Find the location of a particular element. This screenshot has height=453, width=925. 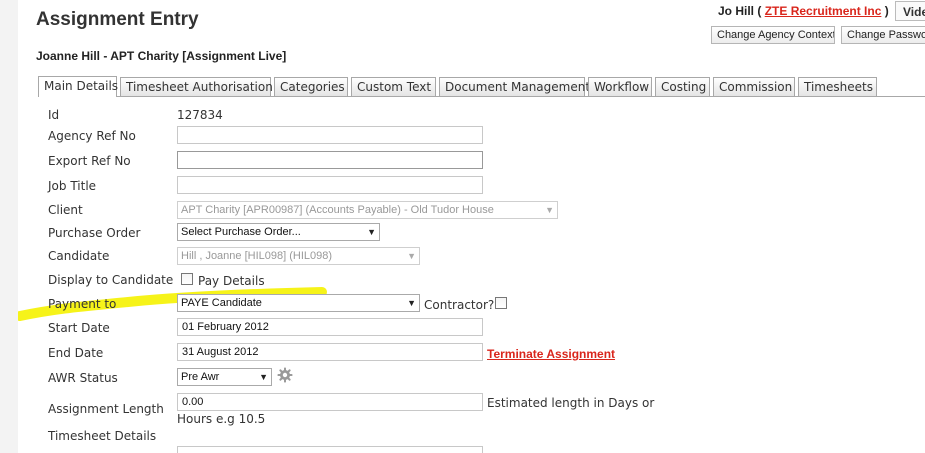

purchase-order-select: Select Purchase Order... ▼ is located at coordinates (278, 232).